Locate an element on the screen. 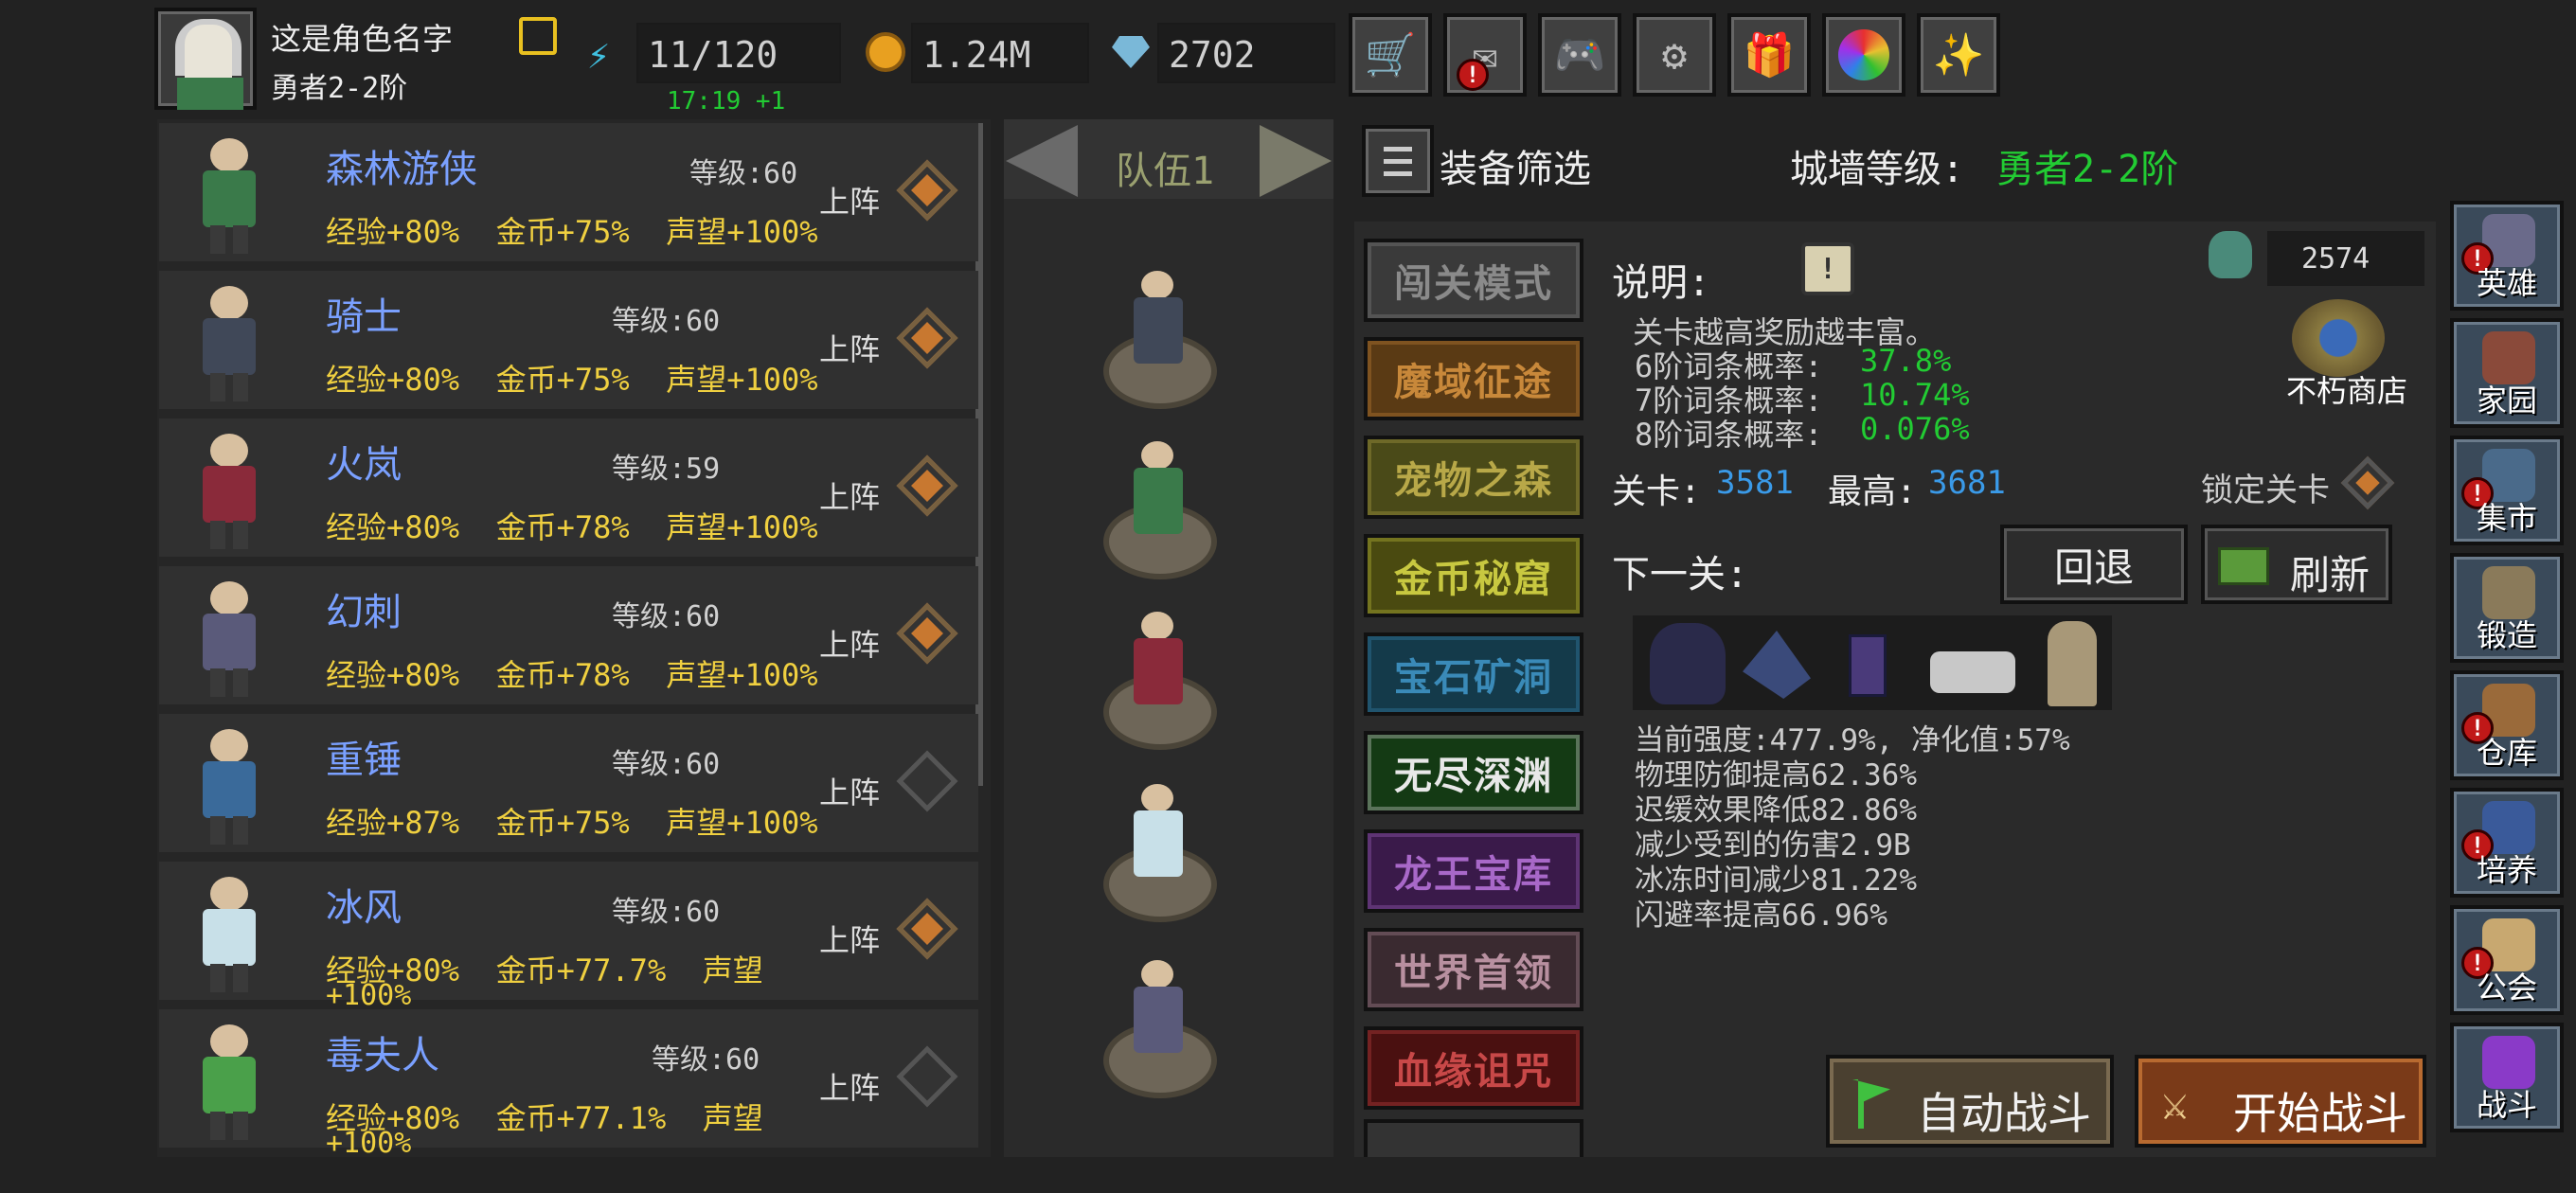 The width and height of the screenshot is (2576, 1193). hero-row: 火岚 等级:59 经验+80% 金币+78% 声望+100% 上阵 is located at coordinates (568, 487).